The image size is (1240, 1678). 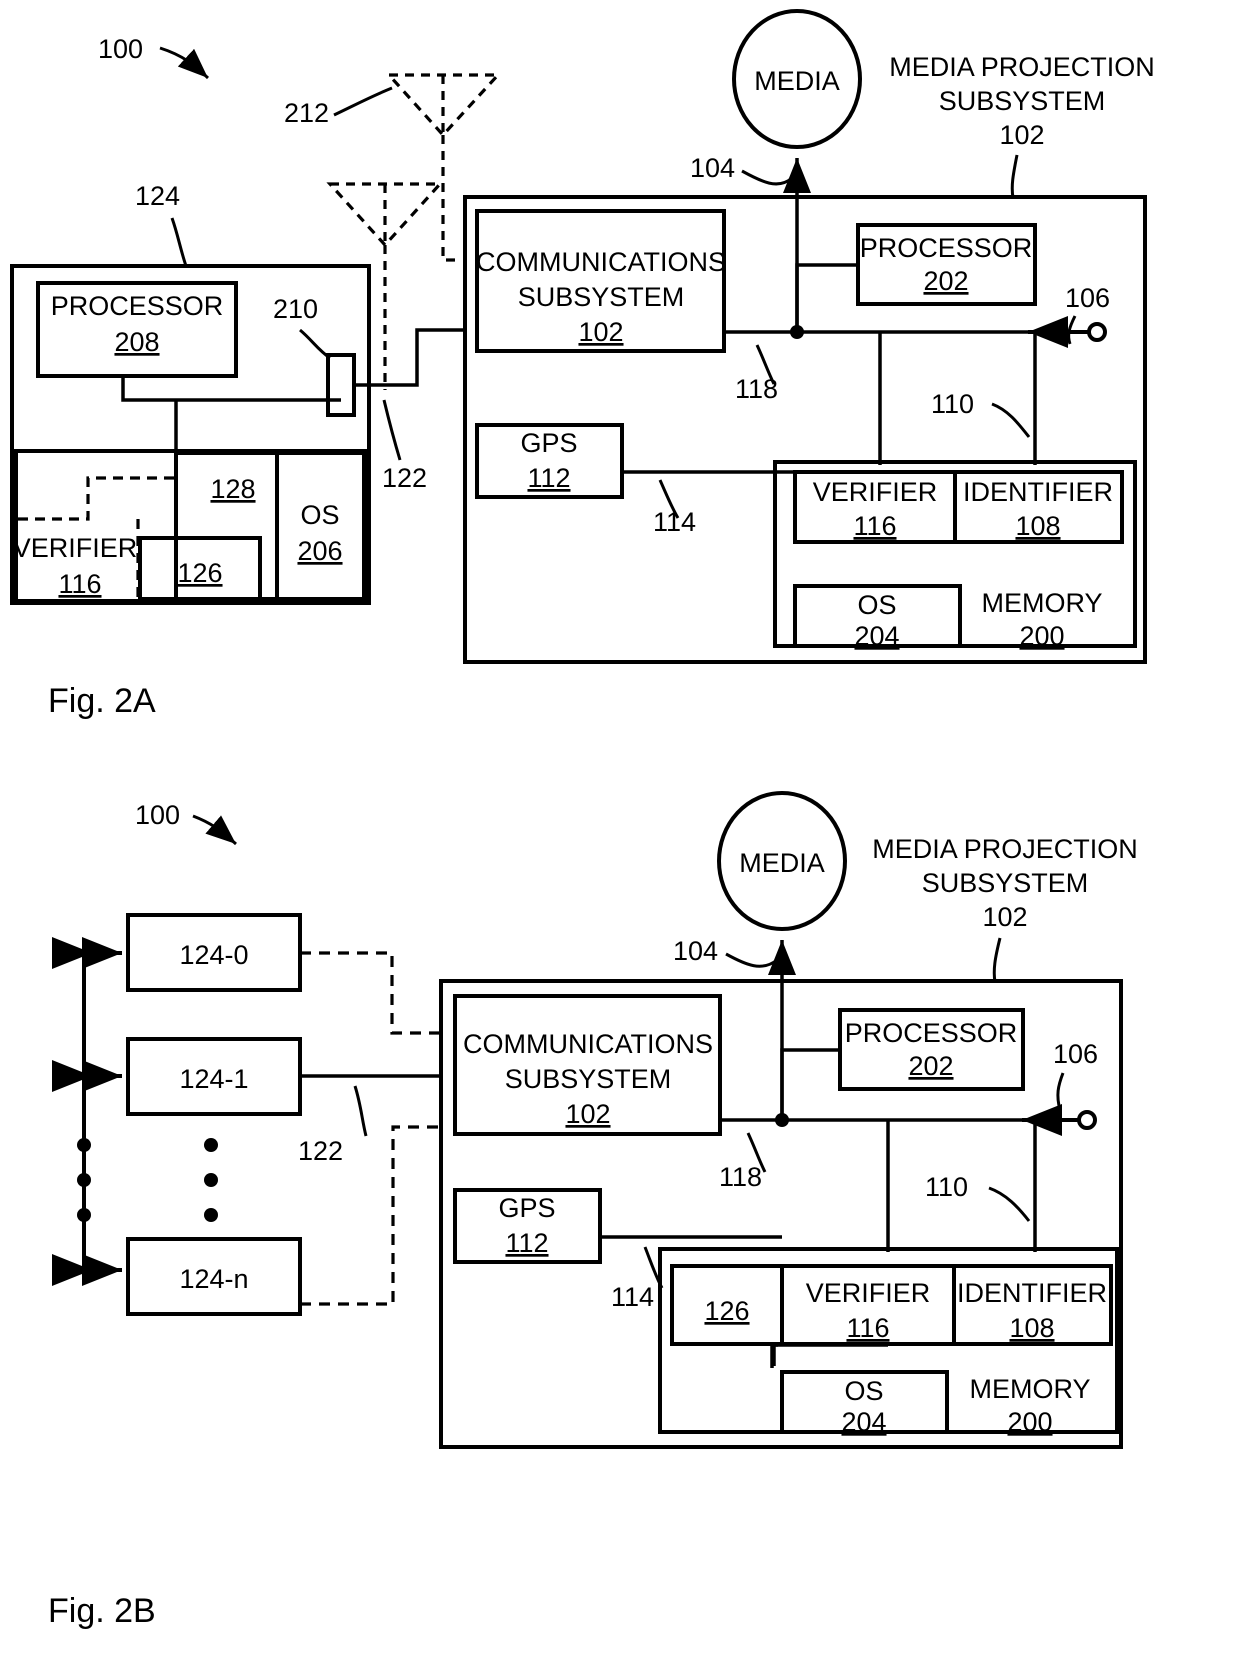 I want to click on verifier-116-title-2b: VERIFIER, so click(x=868, y=1293).